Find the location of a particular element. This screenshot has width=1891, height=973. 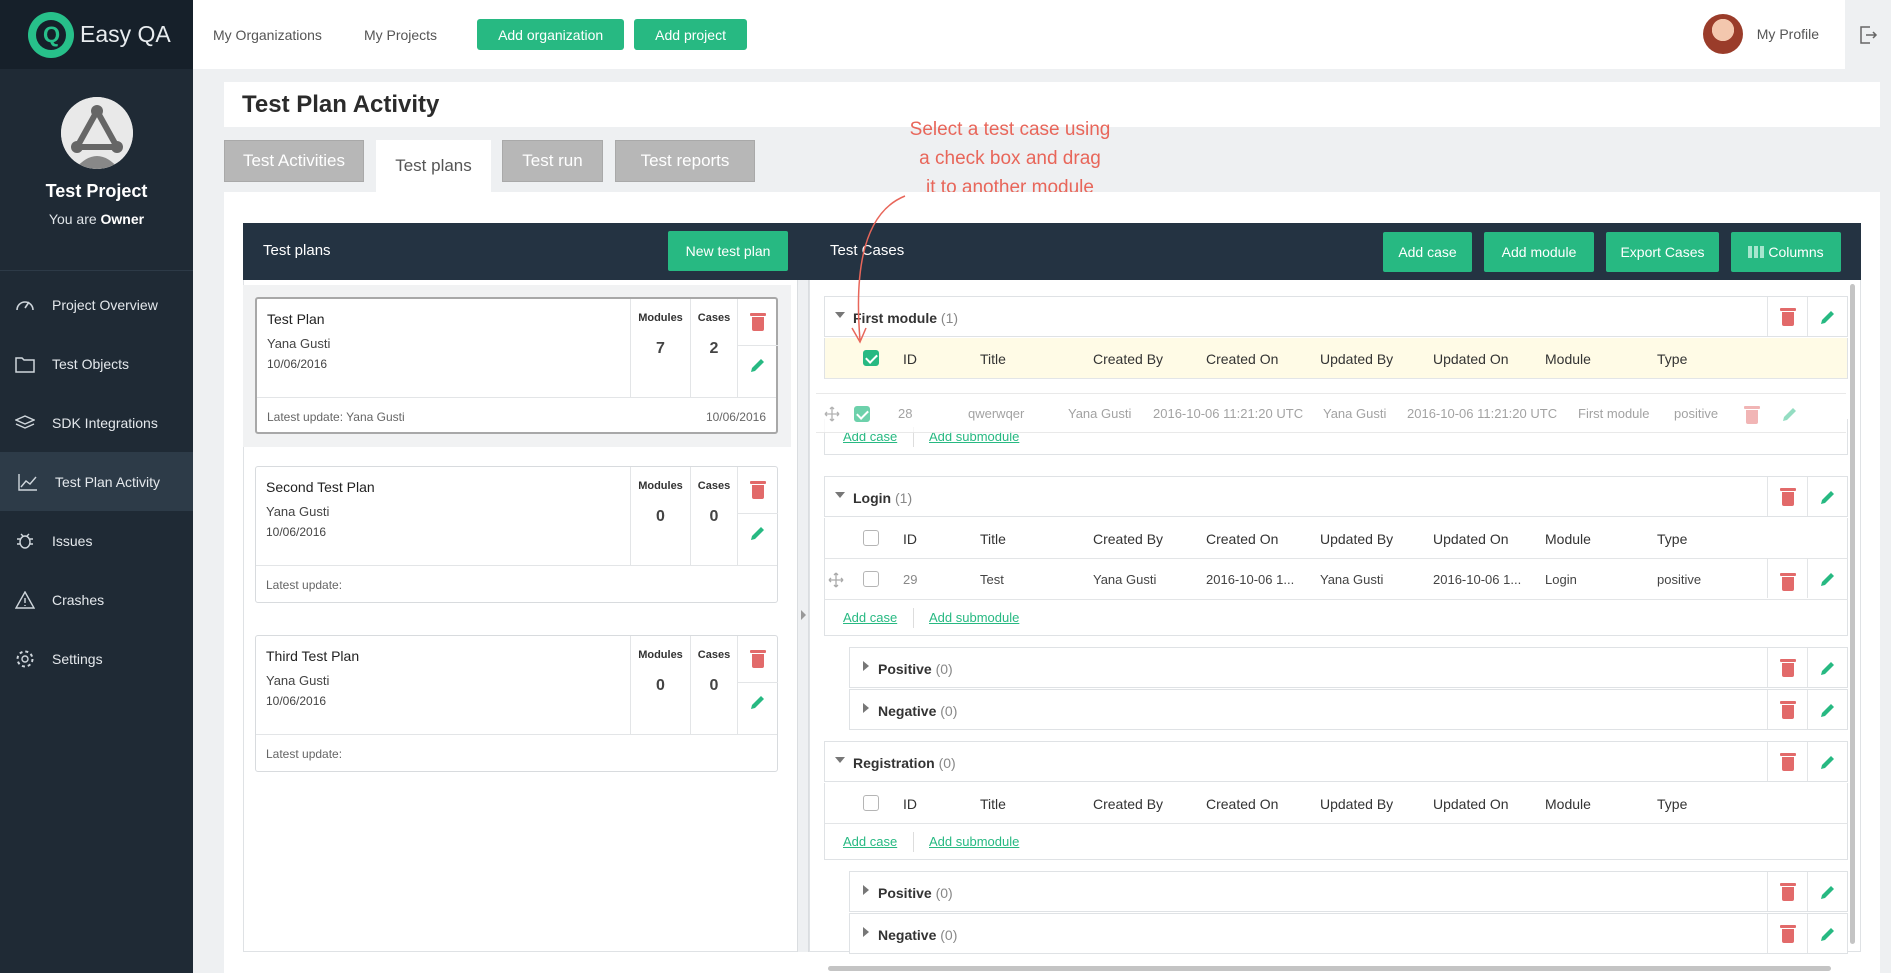

add-module-button: Add module is located at coordinates (1539, 252).